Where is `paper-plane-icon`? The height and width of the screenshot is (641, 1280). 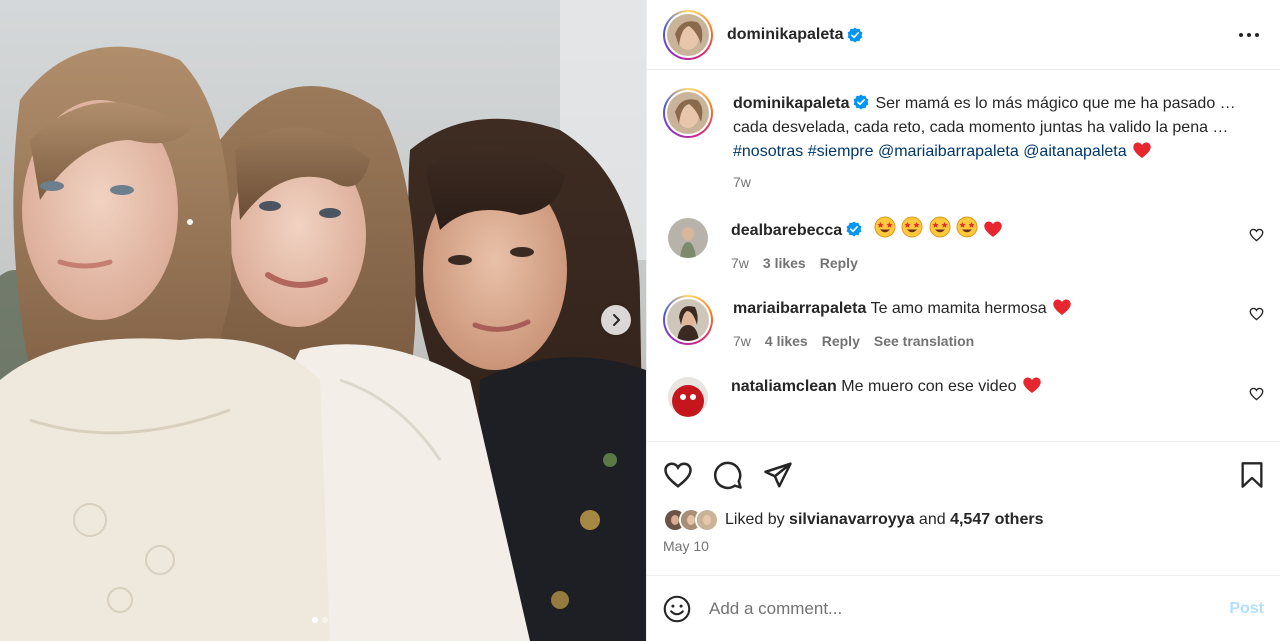 paper-plane-icon is located at coordinates (778, 475).